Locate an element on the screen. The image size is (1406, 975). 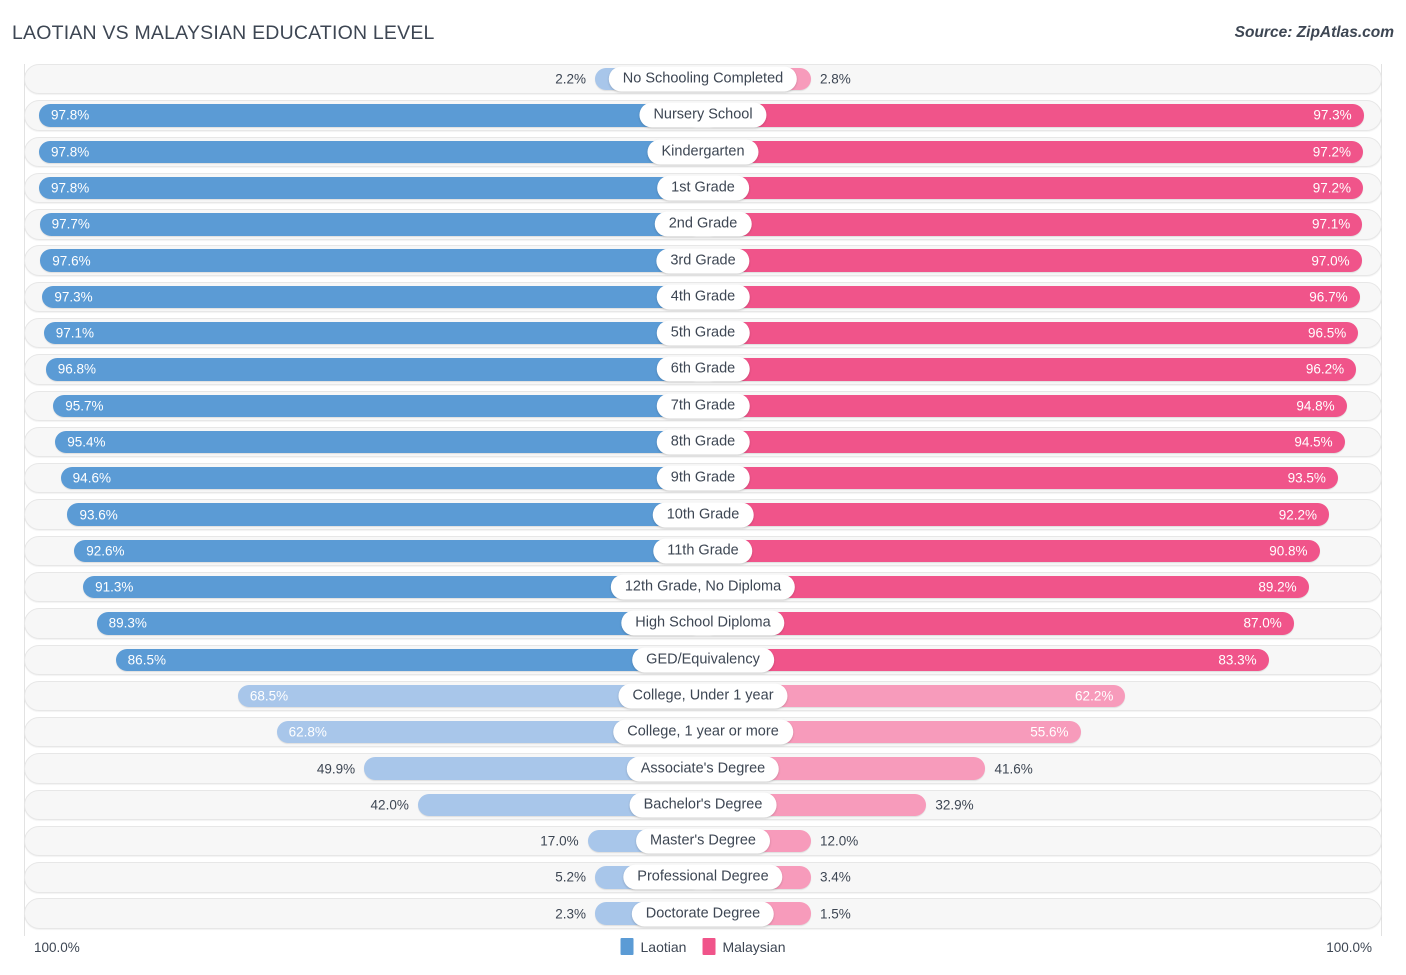
bar-value-label: 97.6% is located at coordinates (71, 260).